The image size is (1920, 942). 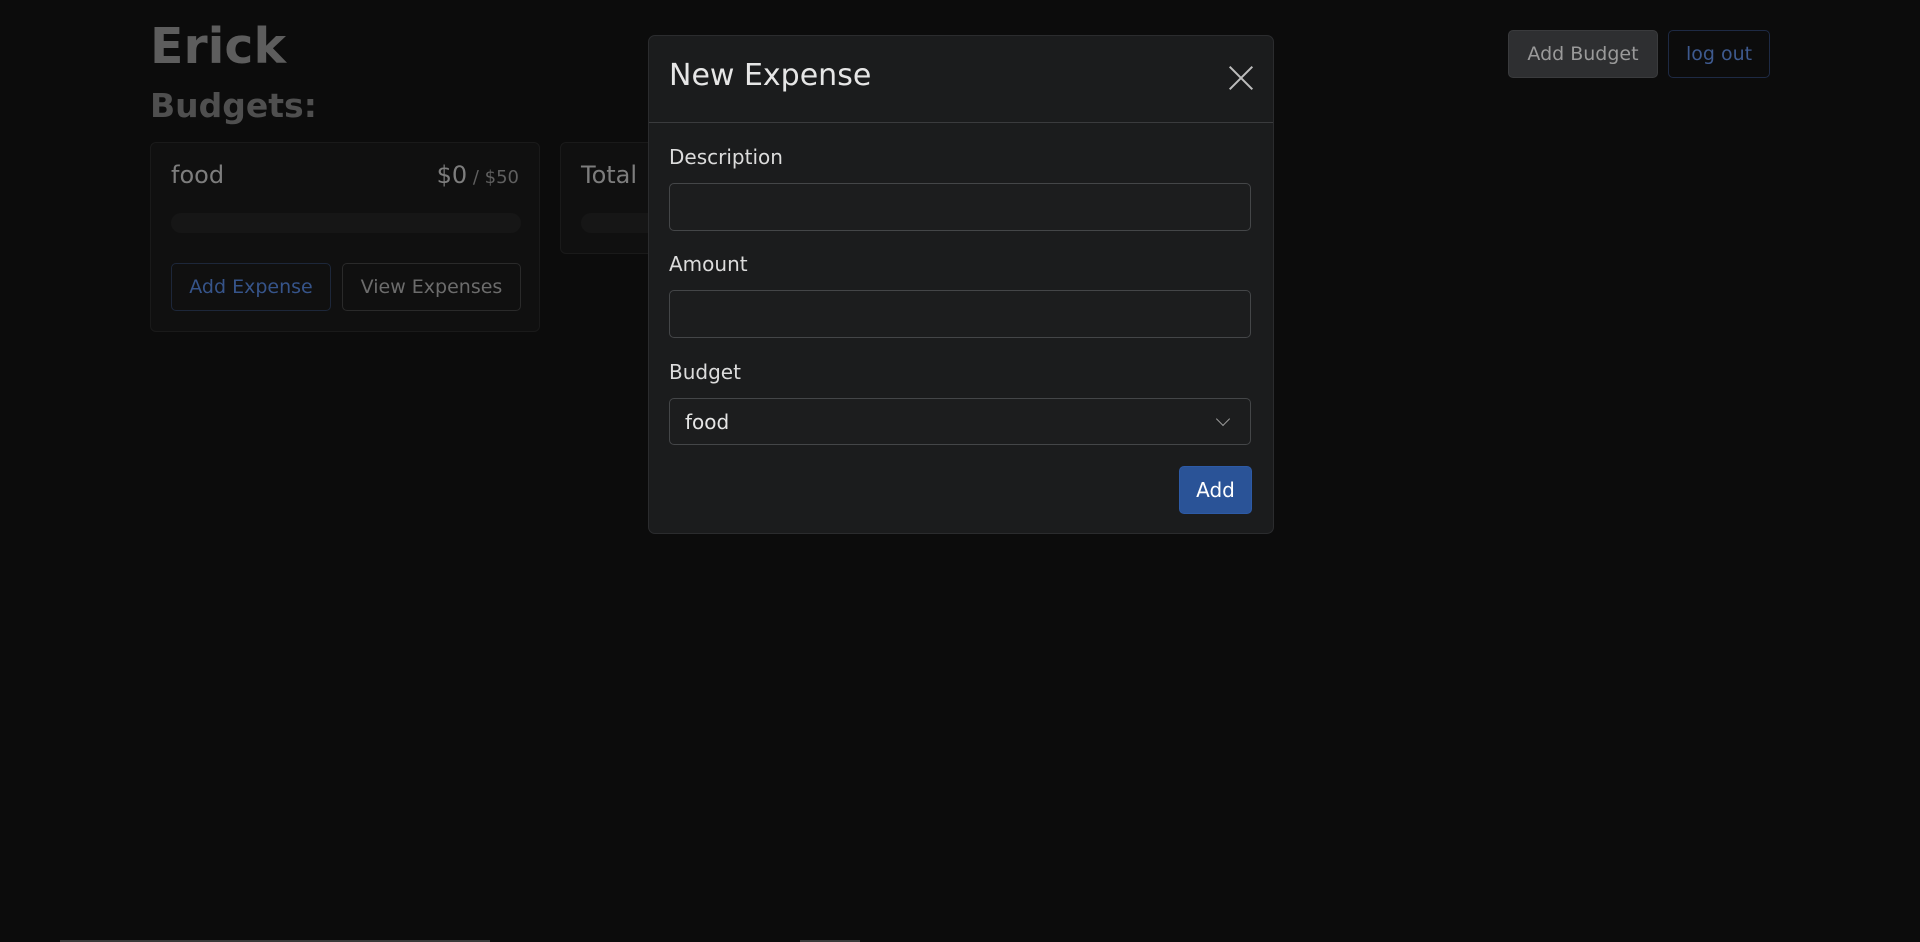 I want to click on budget-select-value: food, so click(x=707, y=421).